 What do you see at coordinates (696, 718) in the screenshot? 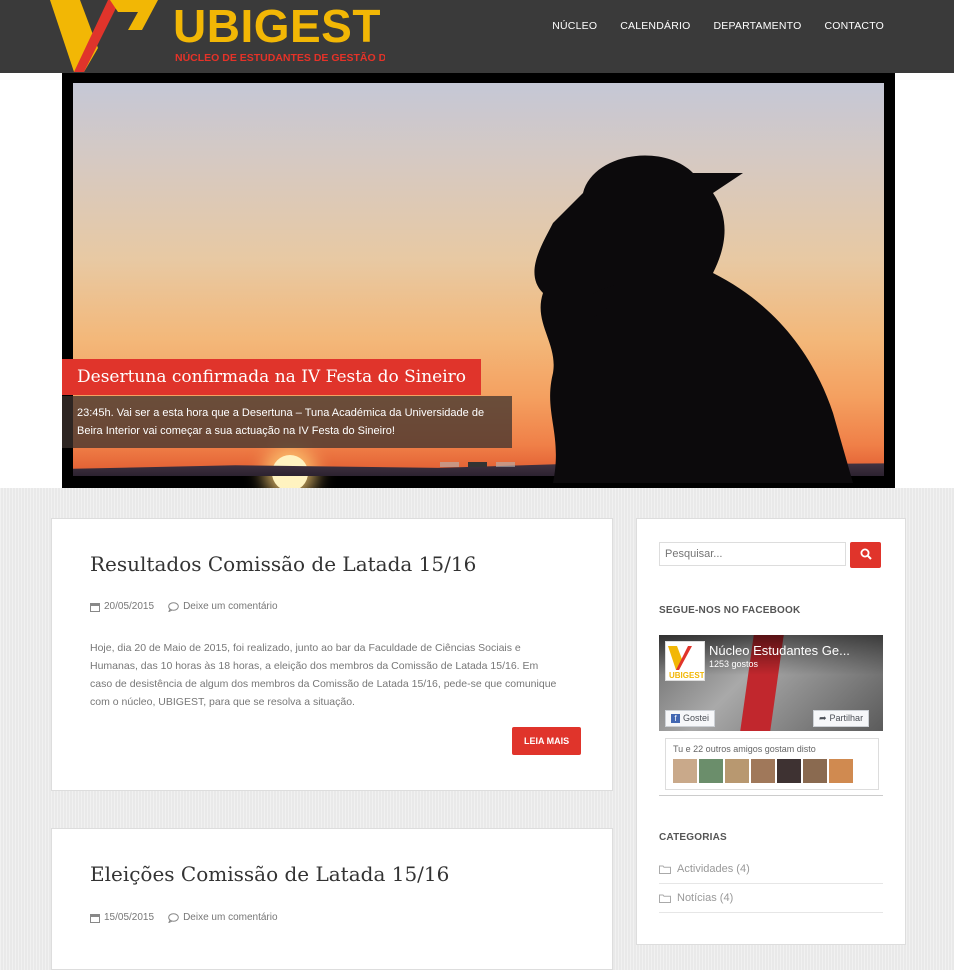
I see `facebook-like-label: Gostei` at bounding box center [696, 718].